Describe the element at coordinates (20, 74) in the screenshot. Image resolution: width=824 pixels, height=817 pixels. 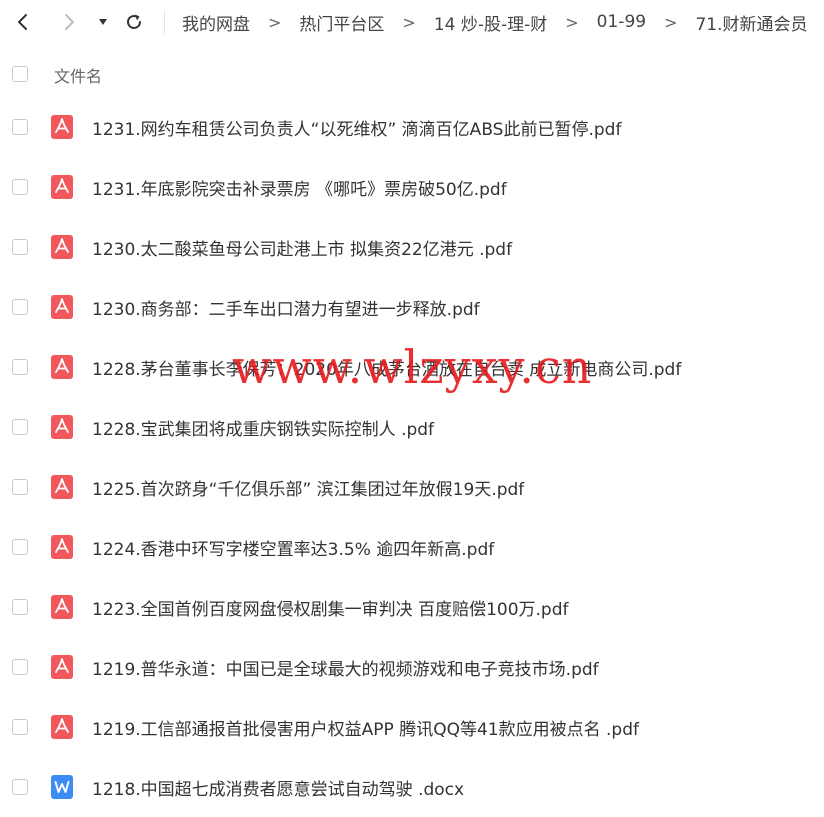
I see `select-all-checkbox` at that location.